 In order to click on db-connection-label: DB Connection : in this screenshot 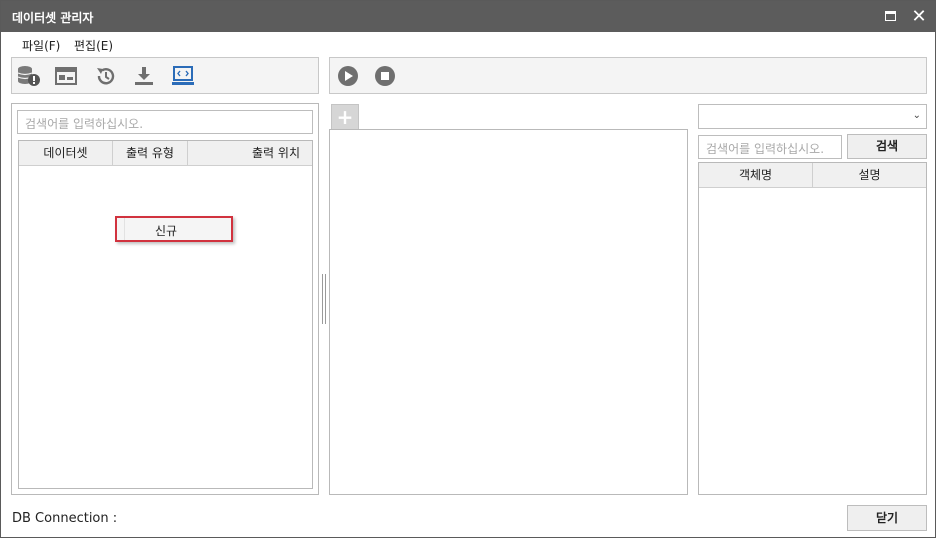, I will do `click(65, 518)`.